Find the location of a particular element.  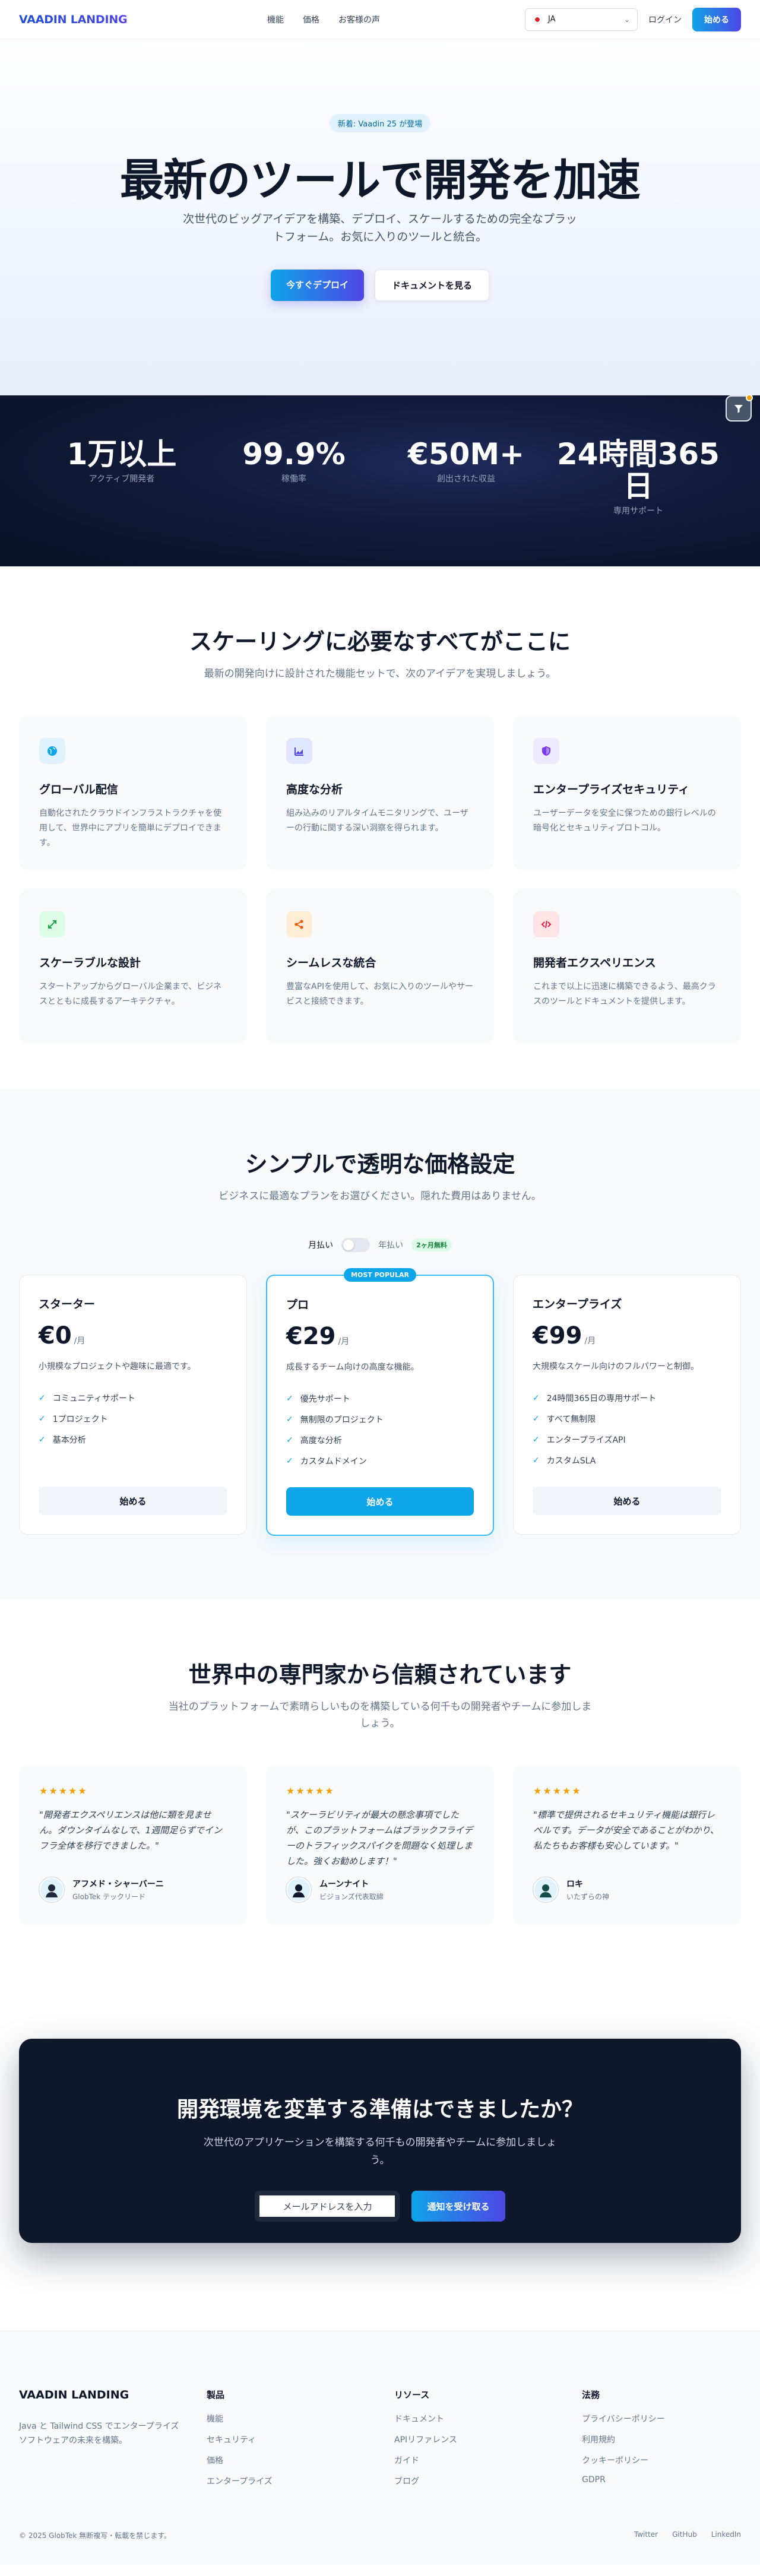

plan-description: 大規模なスケール向けのフルパワーと制御。 is located at coordinates (616, 1367).